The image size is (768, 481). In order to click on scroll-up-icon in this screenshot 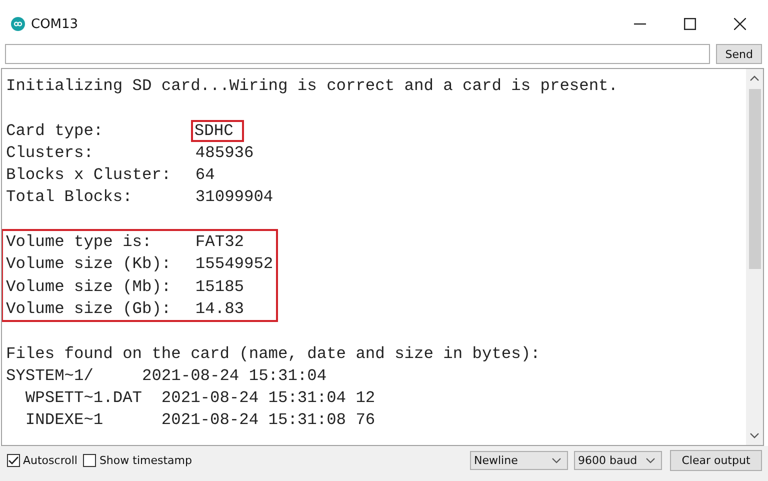, I will do `click(754, 78)`.